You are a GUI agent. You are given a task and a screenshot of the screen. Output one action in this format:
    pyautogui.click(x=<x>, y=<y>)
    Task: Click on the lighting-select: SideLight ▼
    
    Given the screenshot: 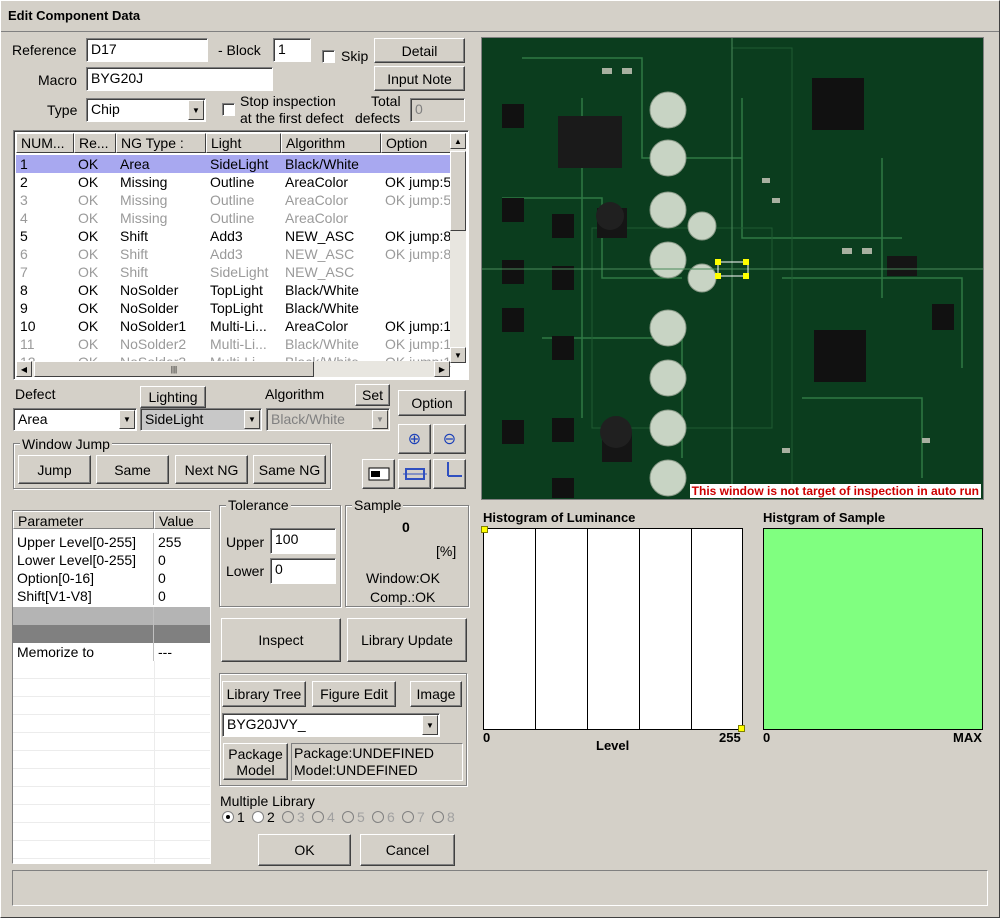 What is the action you would take?
    pyautogui.click(x=201, y=419)
    